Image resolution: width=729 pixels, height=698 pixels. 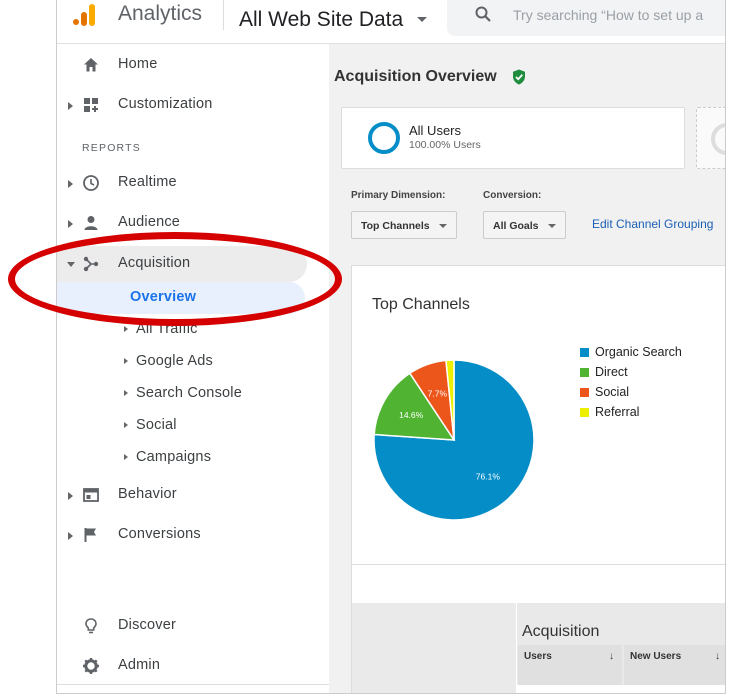 What do you see at coordinates (395, 226) in the screenshot?
I see `dropdown-value: Top Channels` at bounding box center [395, 226].